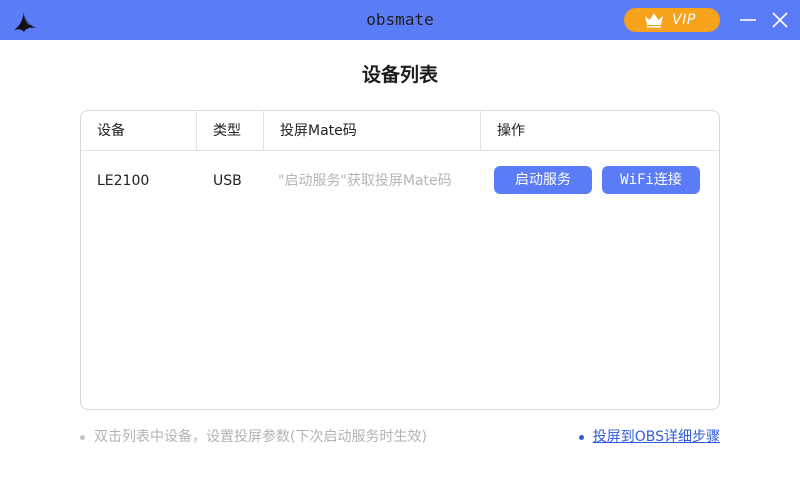 The image size is (800, 480). What do you see at coordinates (684, 20) in the screenshot?
I see `vip-label: VIP` at bounding box center [684, 20].